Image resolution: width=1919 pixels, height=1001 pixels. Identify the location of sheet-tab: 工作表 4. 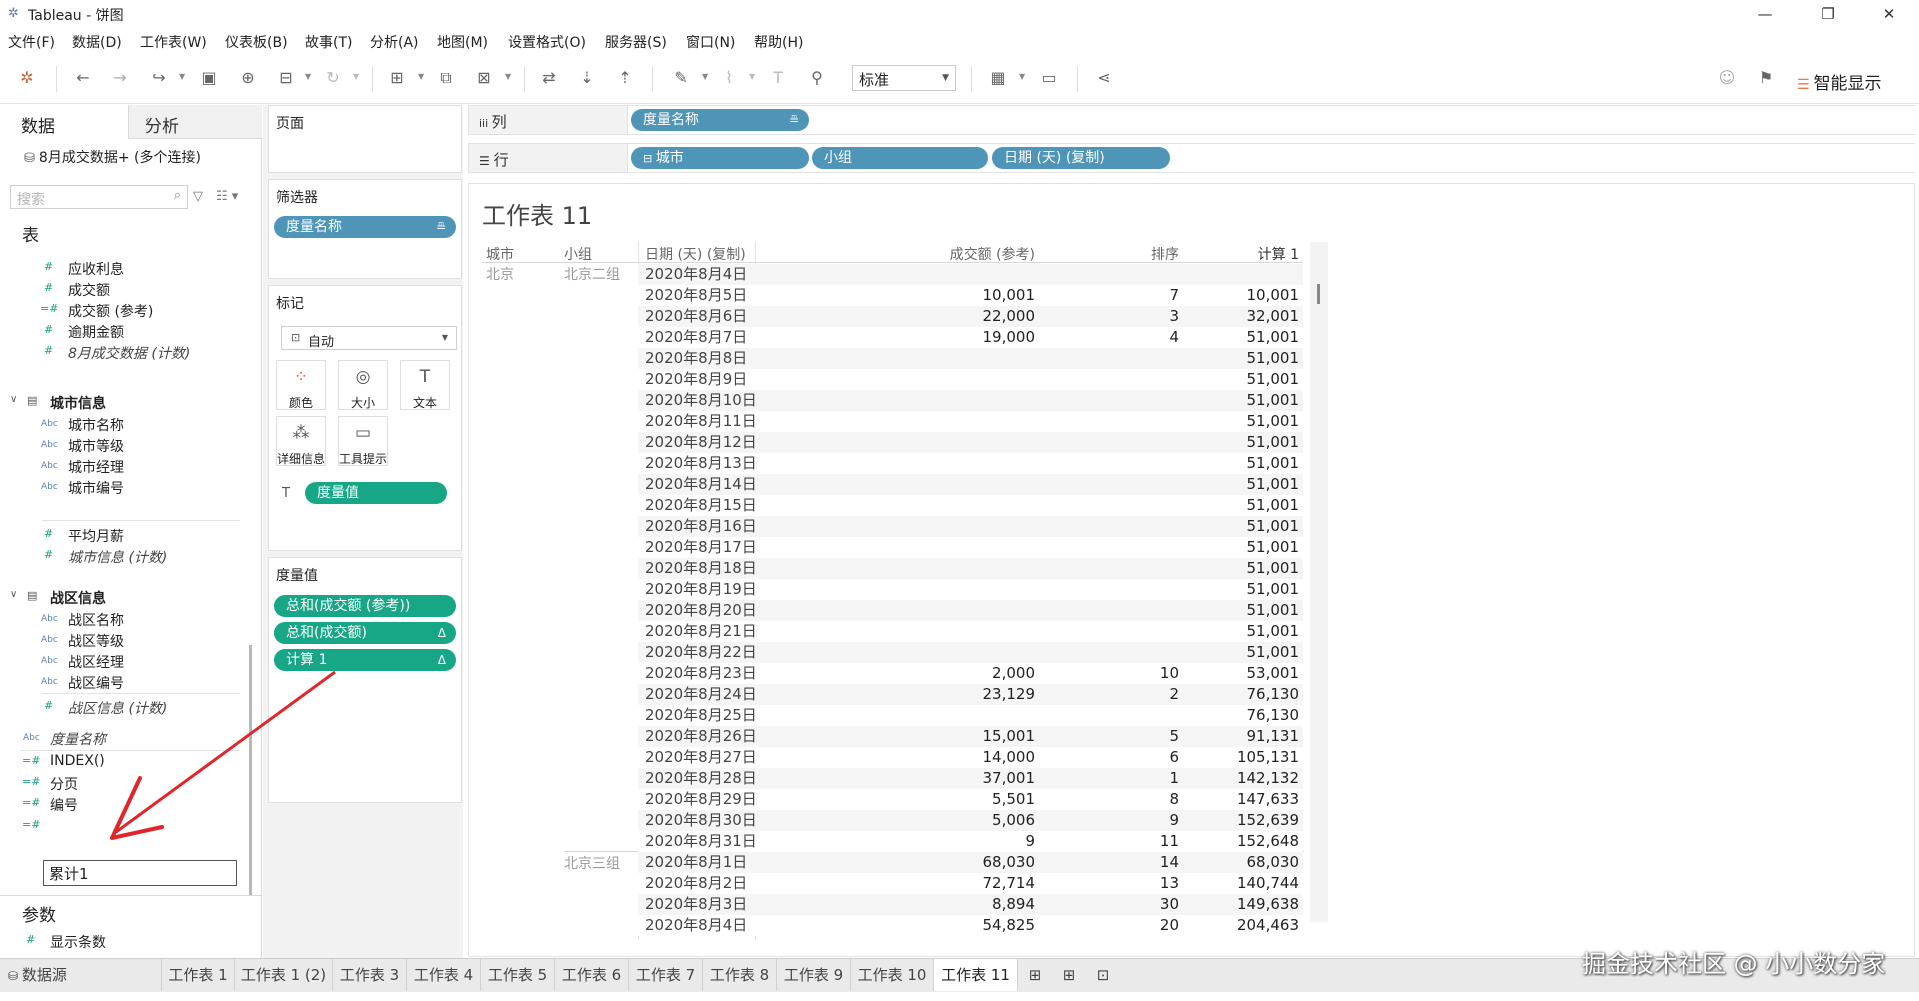
(444, 975).